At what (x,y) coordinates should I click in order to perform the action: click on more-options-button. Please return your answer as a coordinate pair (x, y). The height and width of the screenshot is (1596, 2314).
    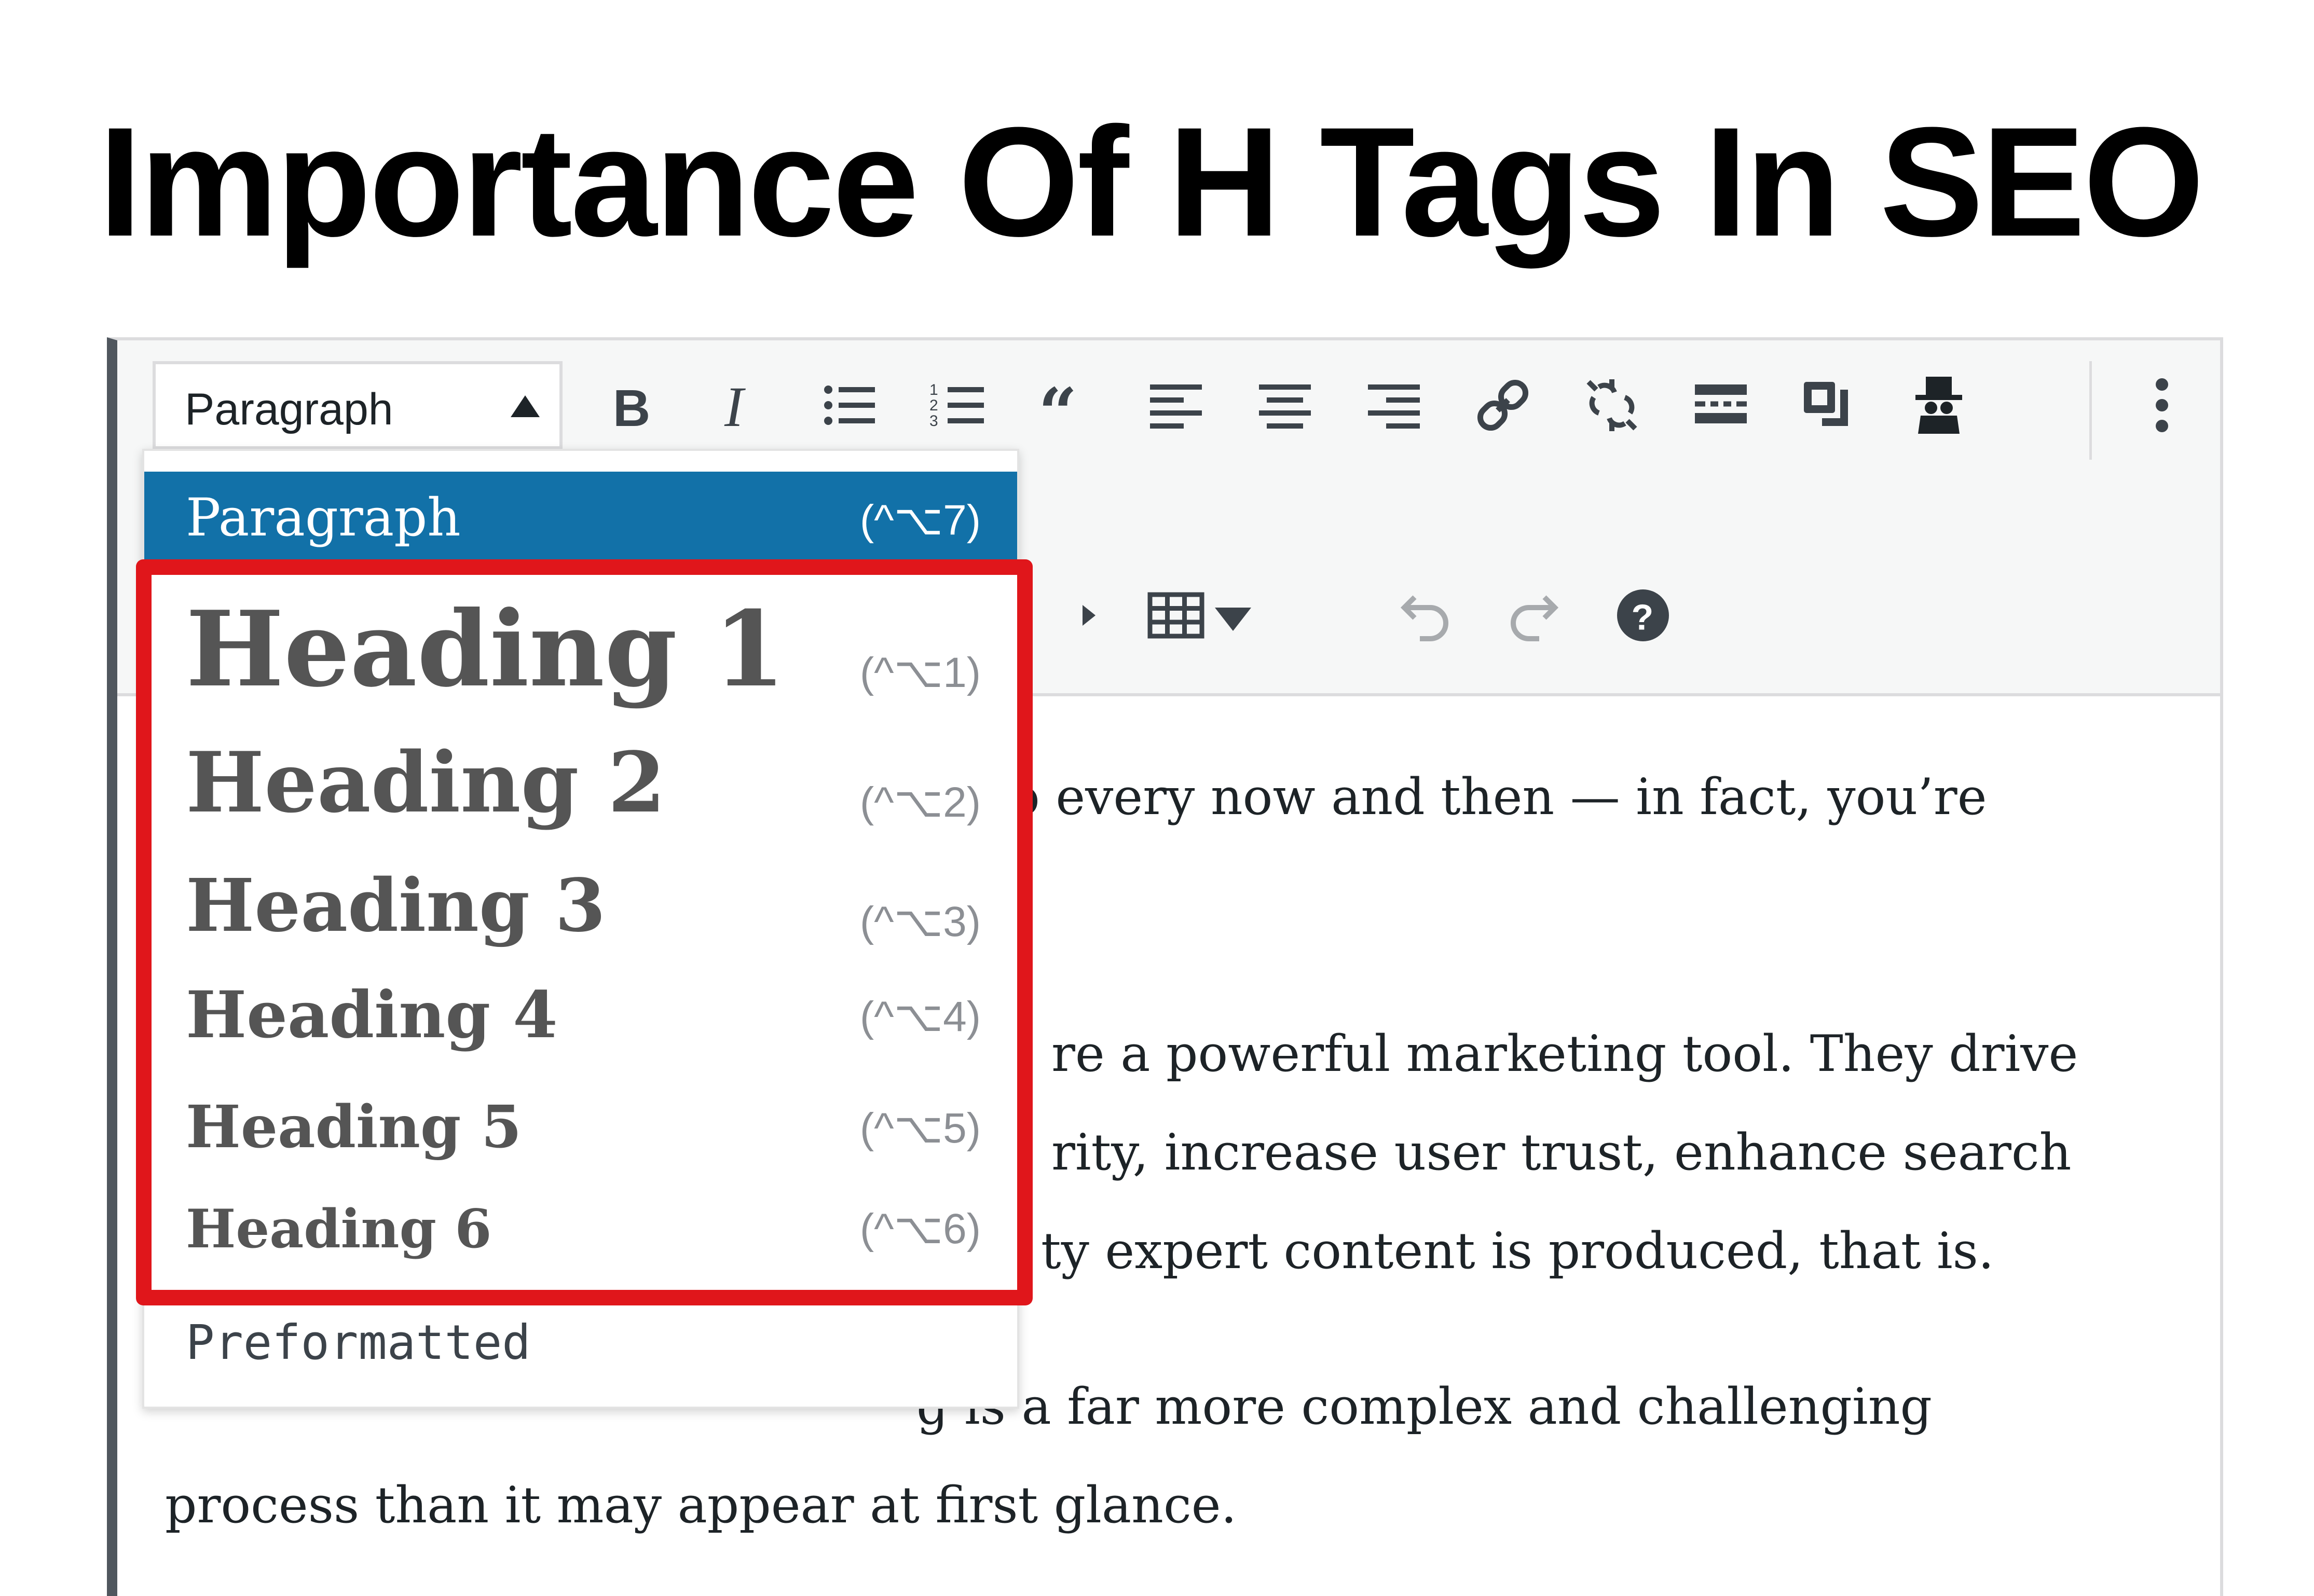
    Looking at the image, I should click on (2161, 405).